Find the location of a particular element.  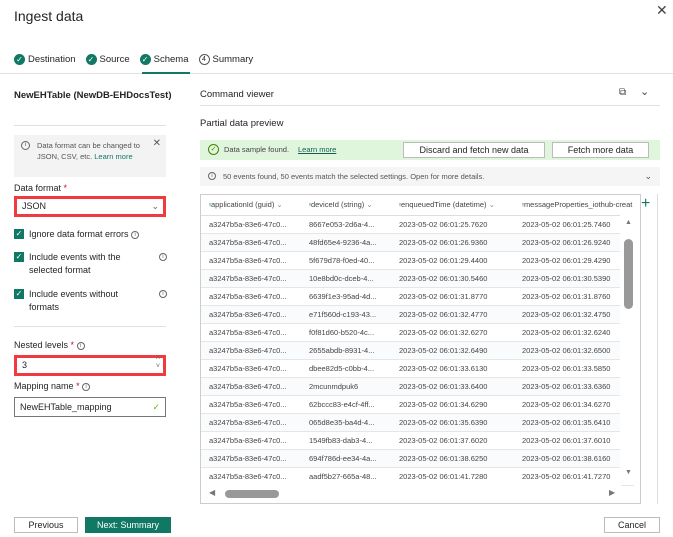

tab-schema: ✓ Schema is located at coordinates (164, 59).